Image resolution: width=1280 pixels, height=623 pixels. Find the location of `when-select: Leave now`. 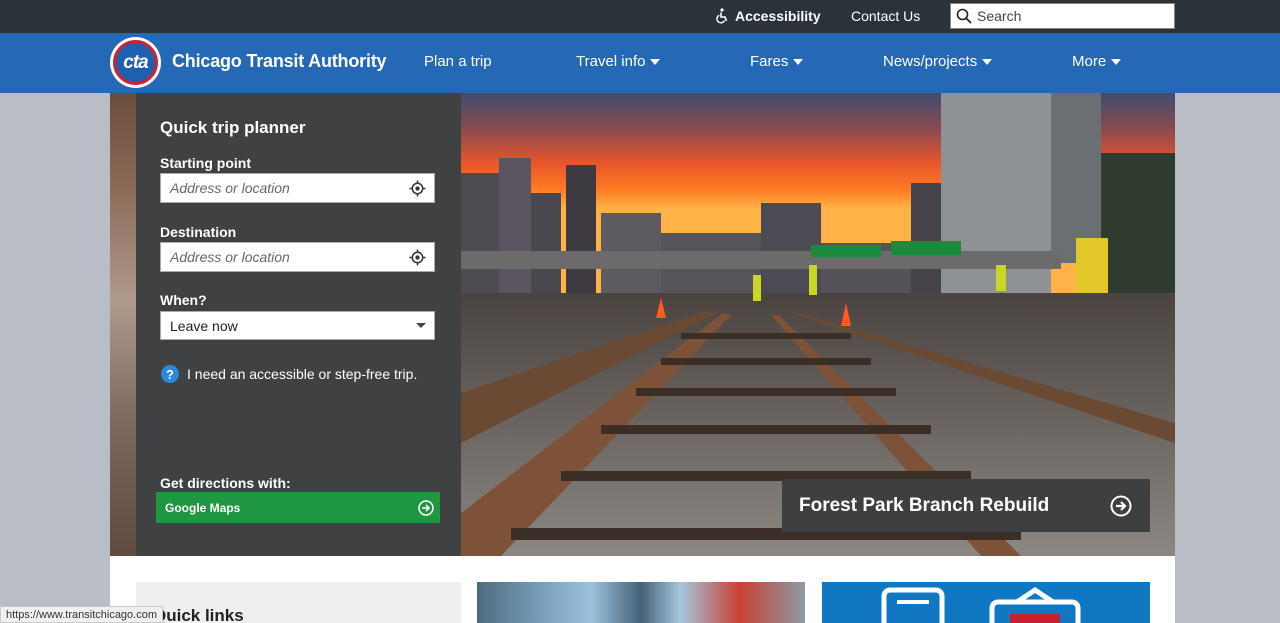

when-select: Leave now is located at coordinates (297, 325).